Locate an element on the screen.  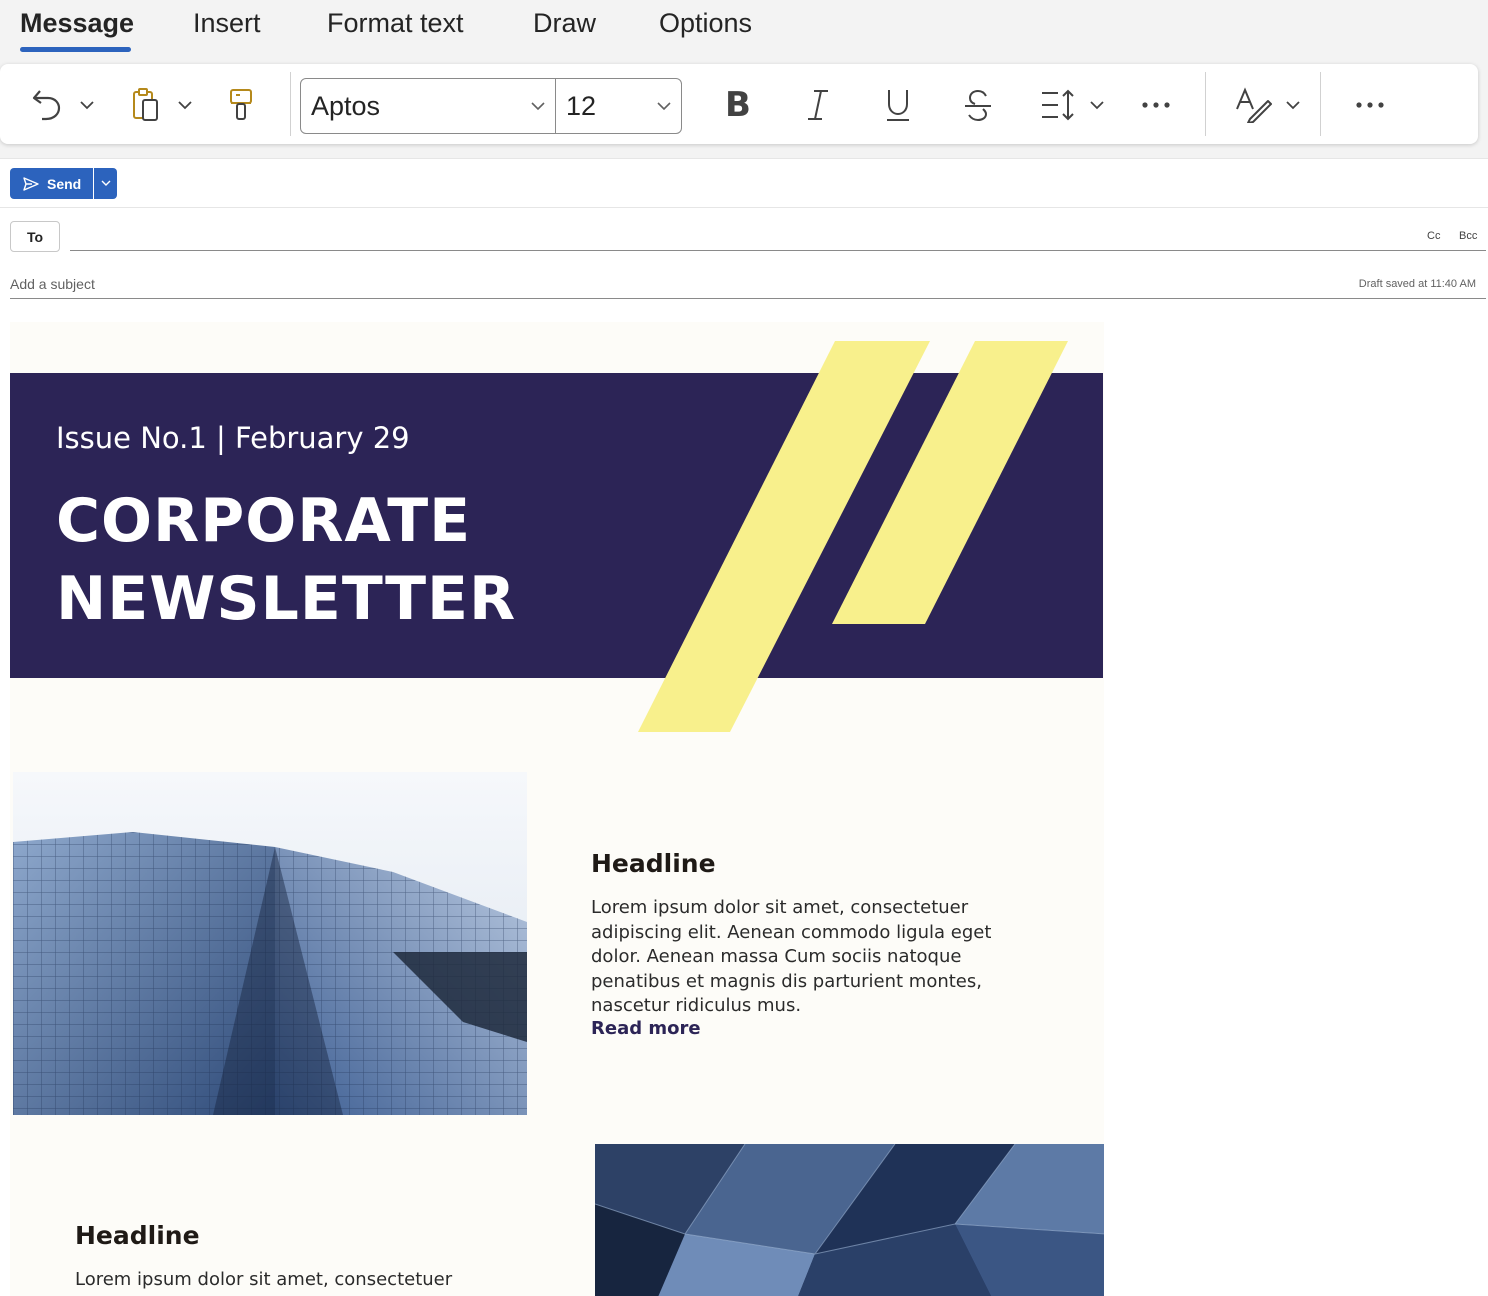
paste-icon is located at coordinates (145, 105).